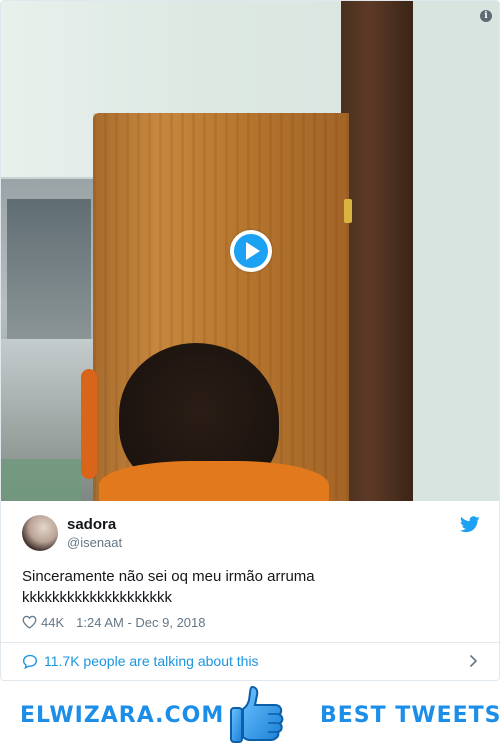  What do you see at coordinates (97, 597) in the screenshot?
I see `tweet-text-line-2: kkkkkkkkkkkkkkkkkkkk` at bounding box center [97, 597].